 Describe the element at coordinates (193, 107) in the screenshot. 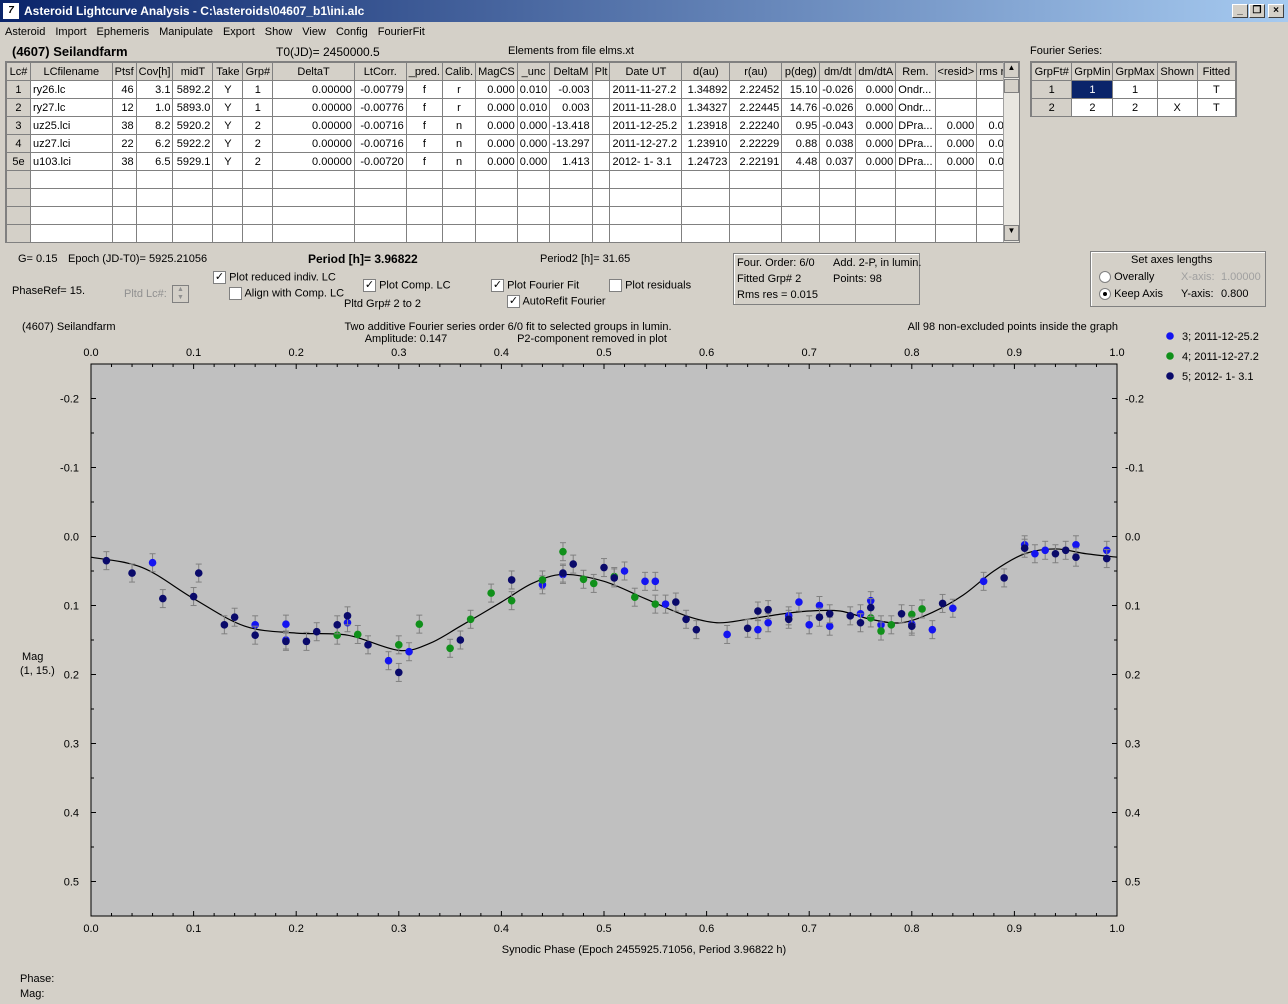

I see `table-cell: 5893.0` at that location.